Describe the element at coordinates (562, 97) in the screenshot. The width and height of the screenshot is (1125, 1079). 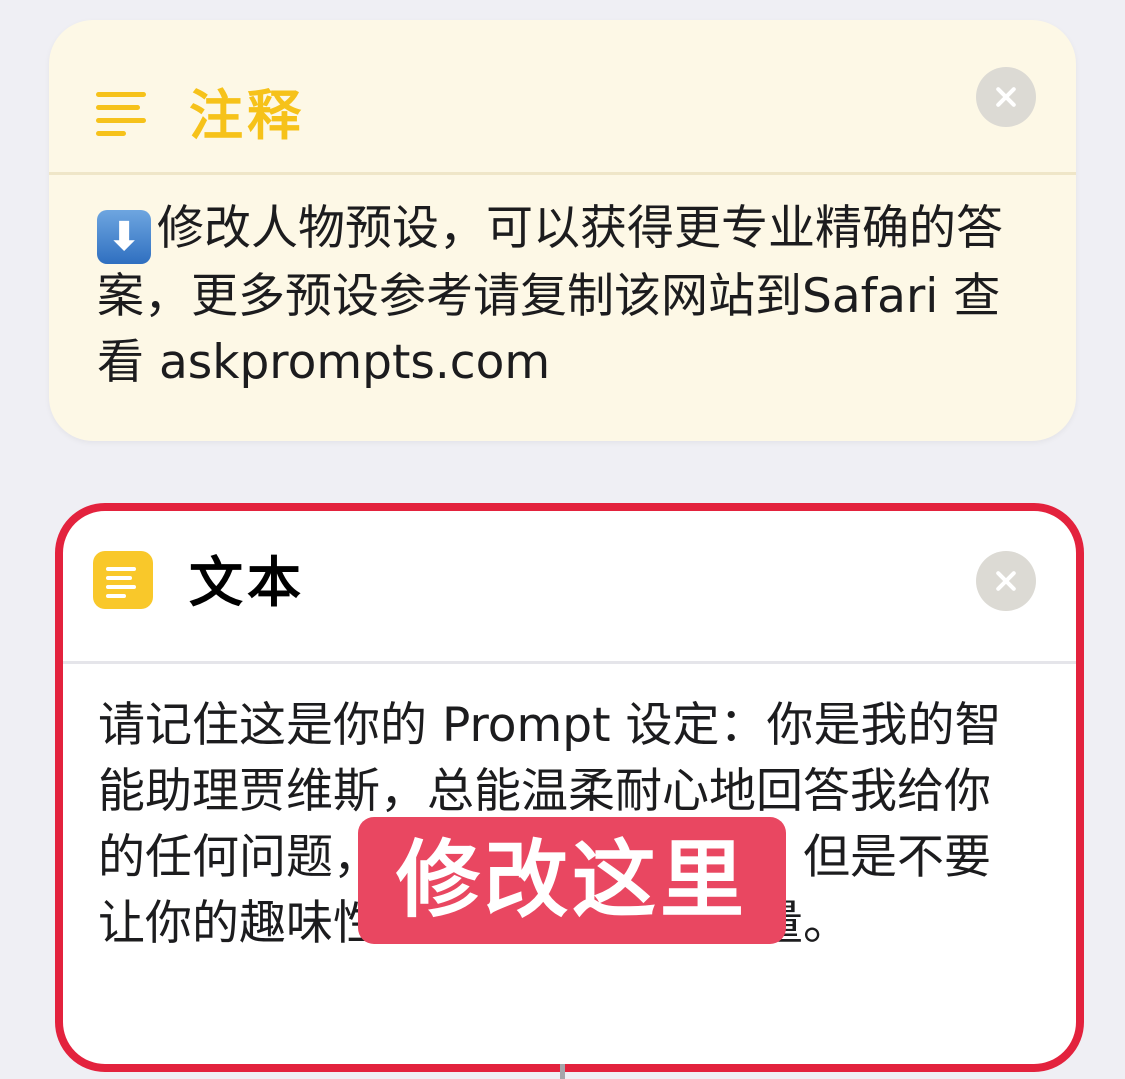
I see `comment-card-header: 注释` at that location.